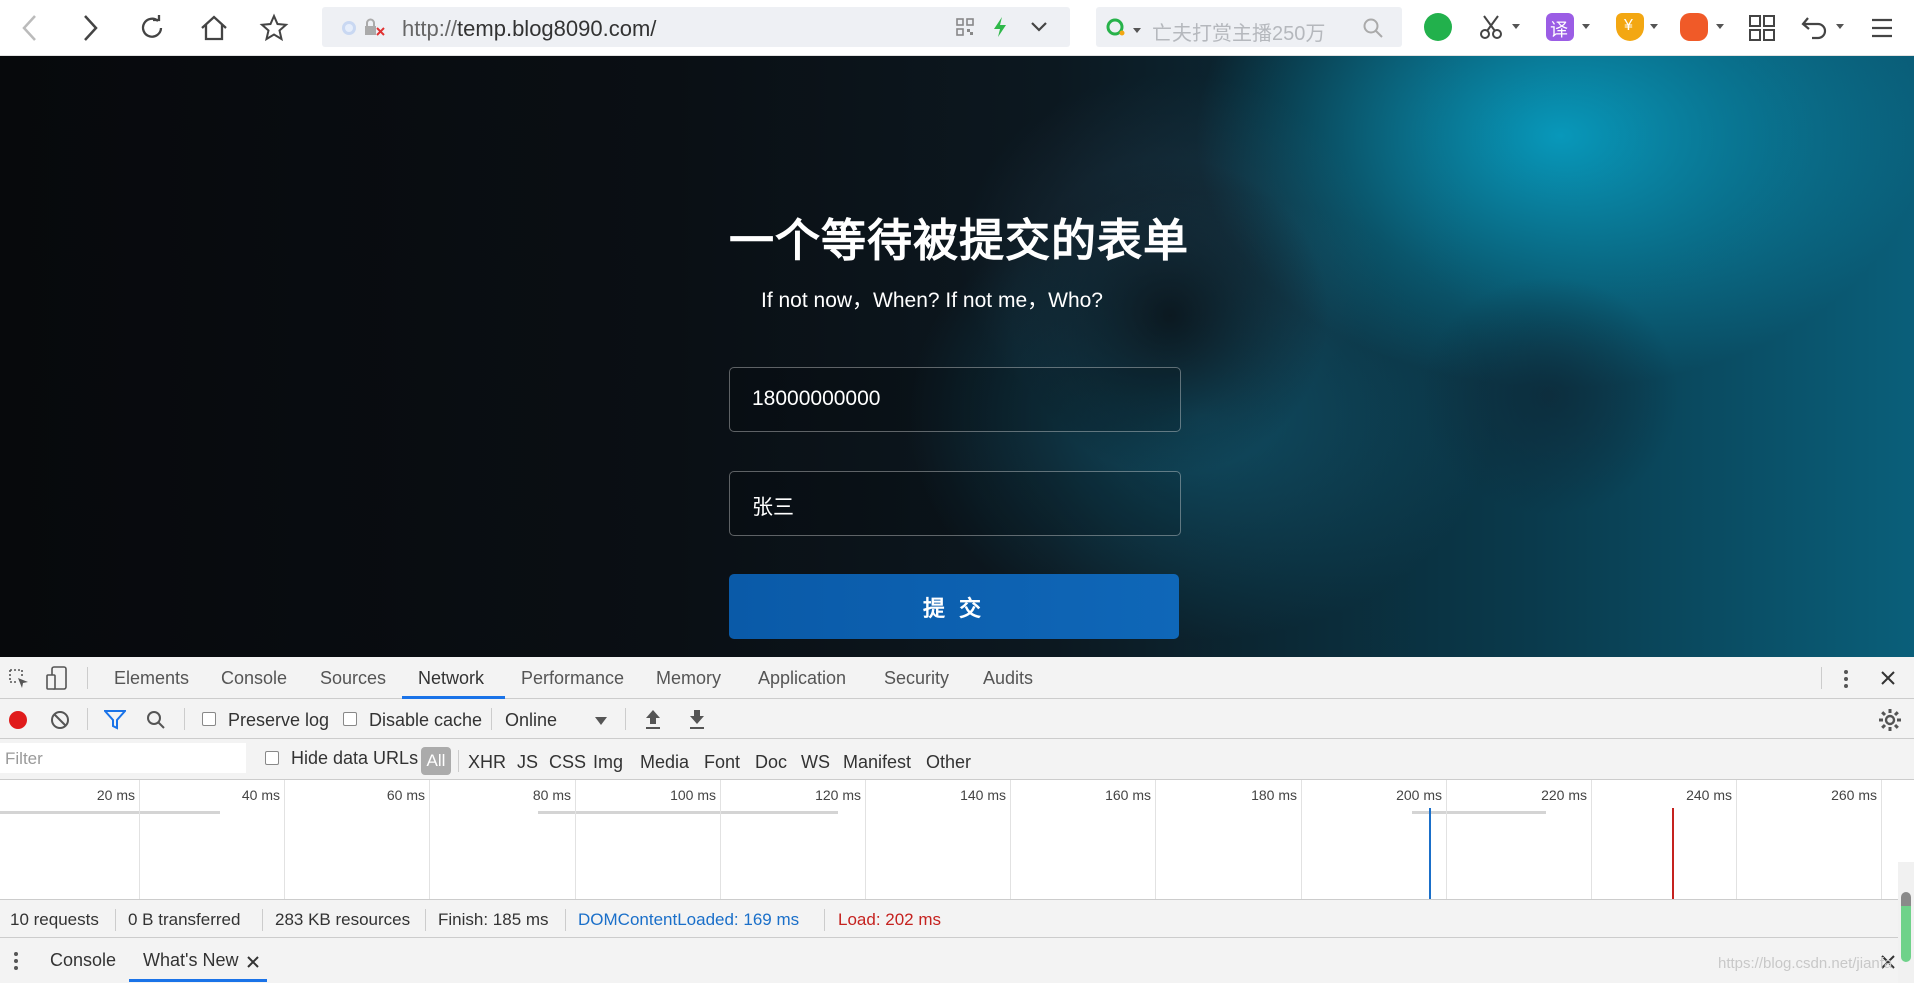  What do you see at coordinates (151, 678) in the screenshot?
I see `tab-elements: Elements` at bounding box center [151, 678].